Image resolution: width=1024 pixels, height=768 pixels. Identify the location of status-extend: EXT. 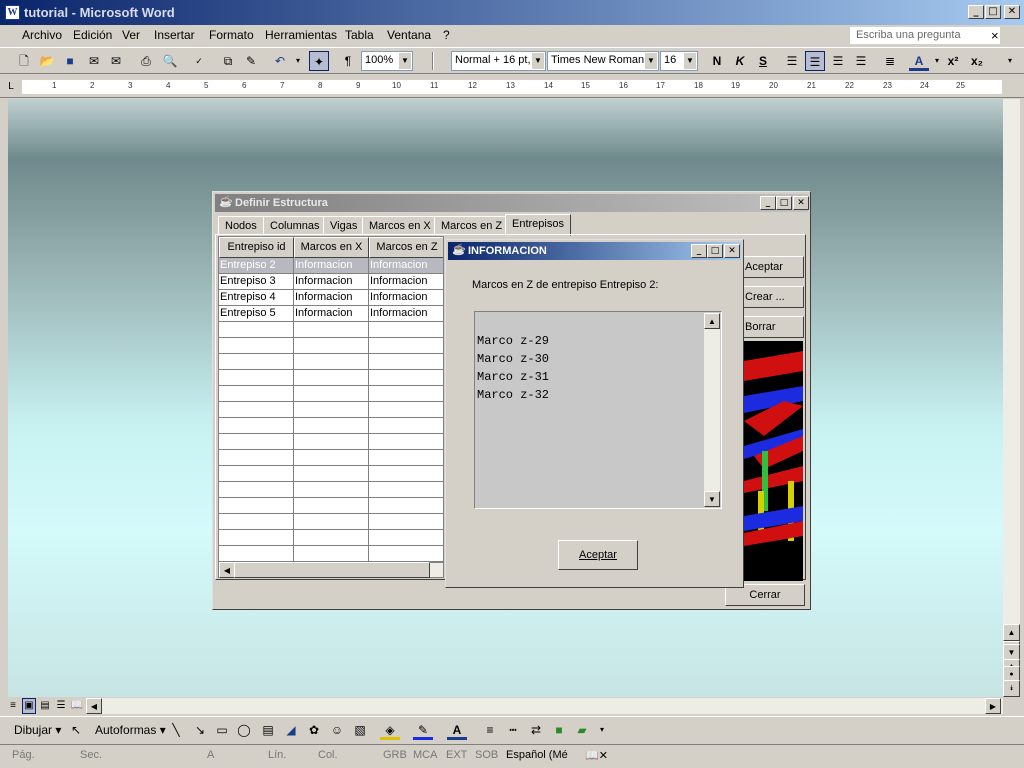
(456, 755).